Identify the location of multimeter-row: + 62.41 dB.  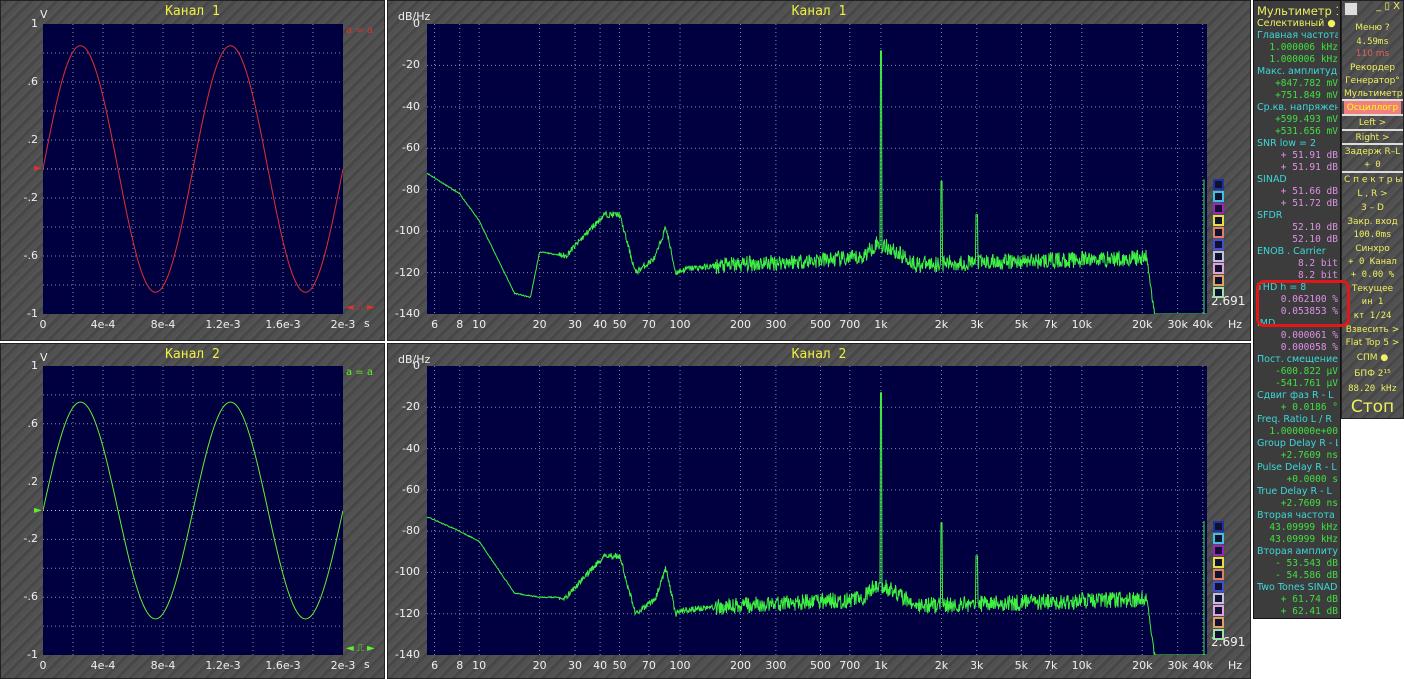
(1309, 611).